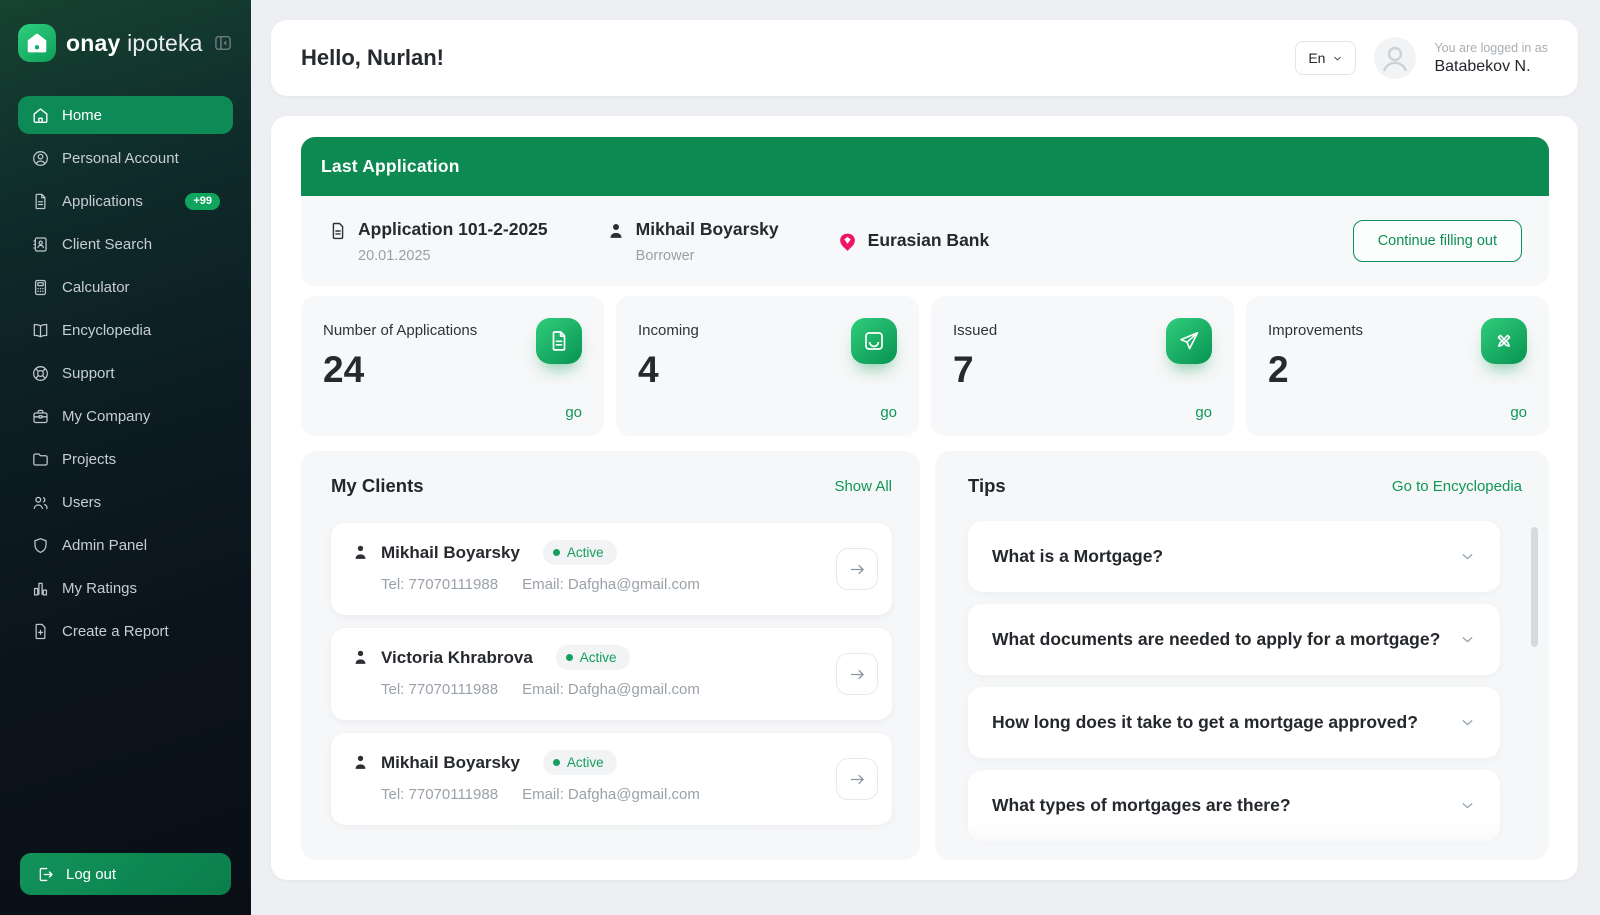  What do you see at coordinates (1234, 556) in the screenshot?
I see `faq-item: What is a Mortgage?` at bounding box center [1234, 556].